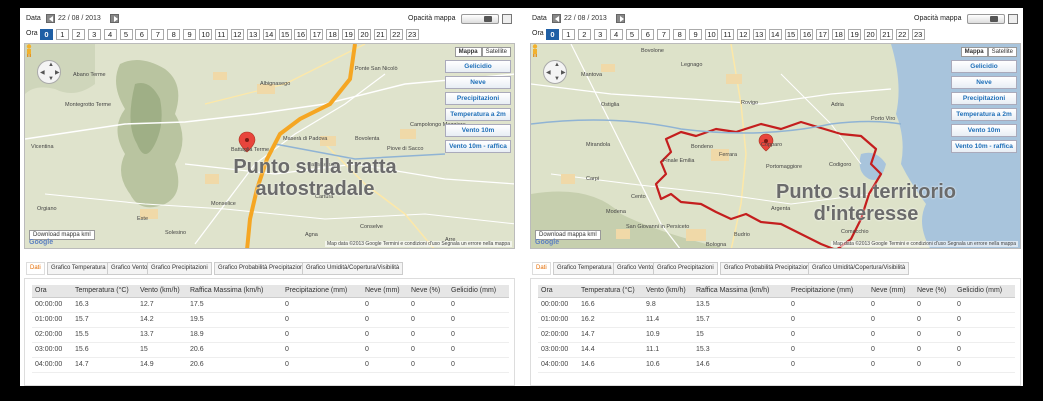  Describe the element at coordinates (584, 34) in the screenshot. I see `hour-button-2: 2` at that location.